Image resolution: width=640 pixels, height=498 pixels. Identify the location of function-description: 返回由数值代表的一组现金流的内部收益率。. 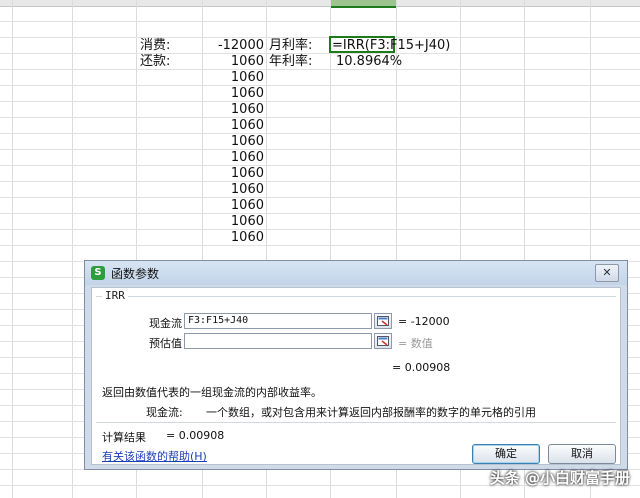
(212, 392).